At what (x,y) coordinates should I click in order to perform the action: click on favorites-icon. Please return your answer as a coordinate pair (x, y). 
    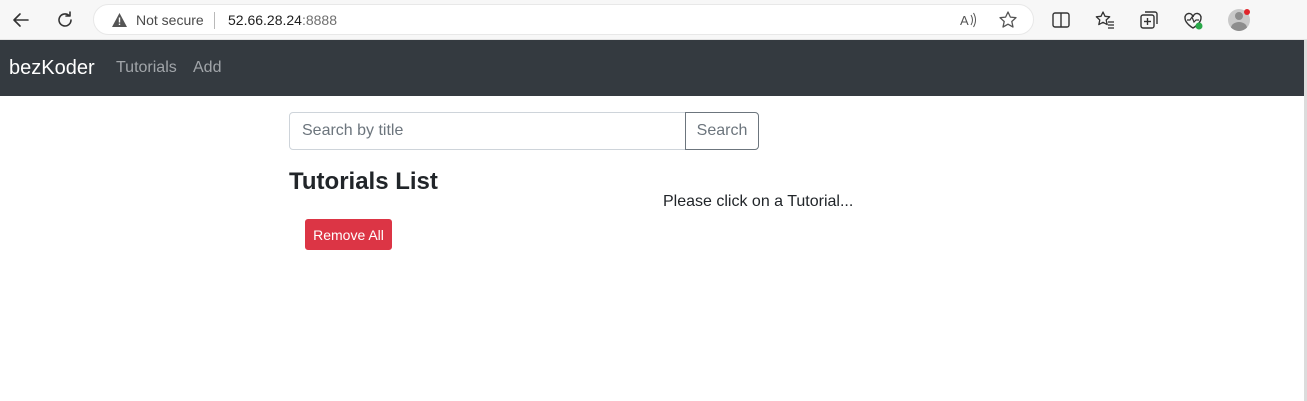
    Looking at the image, I should click on (1105, 20).